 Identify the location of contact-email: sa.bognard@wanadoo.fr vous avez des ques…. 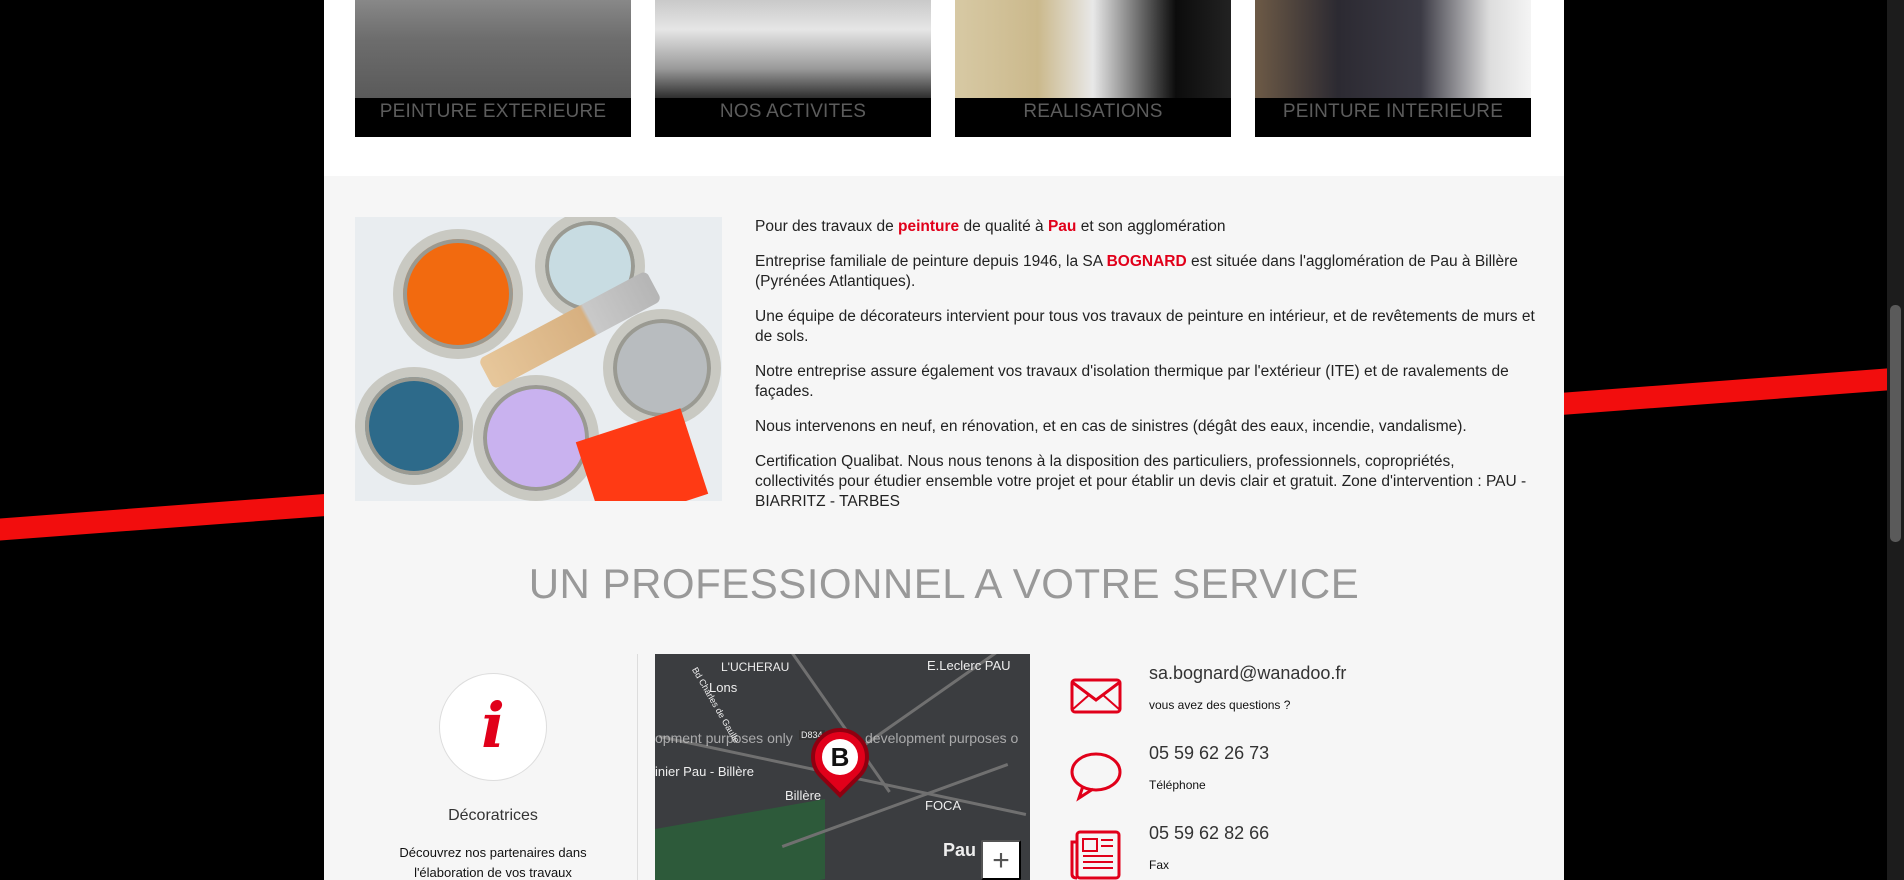
(1309, 694).